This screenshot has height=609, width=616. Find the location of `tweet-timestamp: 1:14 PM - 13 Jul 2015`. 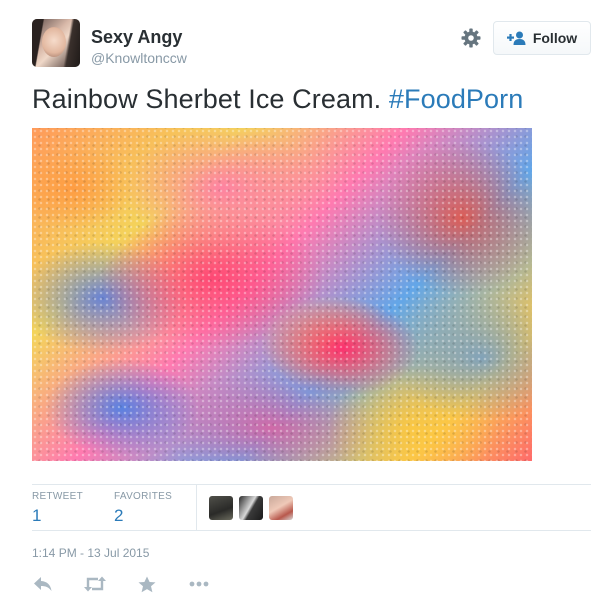

tweet-timestamp: 1:14 PM - 13 Jul 2015 is located at coordinates (90, 553).